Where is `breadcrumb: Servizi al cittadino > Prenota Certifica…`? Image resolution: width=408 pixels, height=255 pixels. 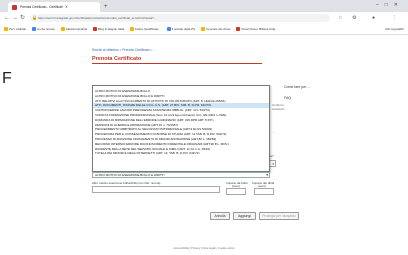 breadcrumb: Servizi al cittadino > Prenota Certifica… is located at coordinates (124, 50).